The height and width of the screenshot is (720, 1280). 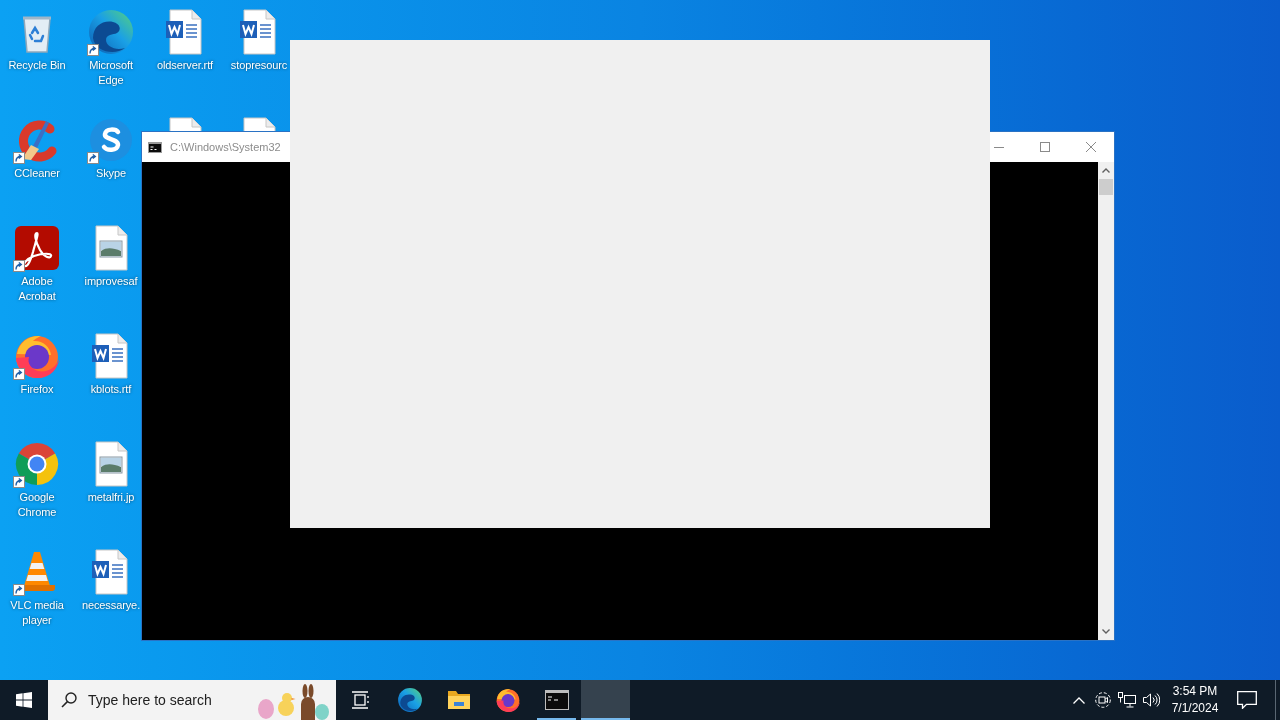 What do you see at coordinates (225, 147) in the screenshot?
I see `window-title: C:\Windows\System32` at bounding box center [225, 147].